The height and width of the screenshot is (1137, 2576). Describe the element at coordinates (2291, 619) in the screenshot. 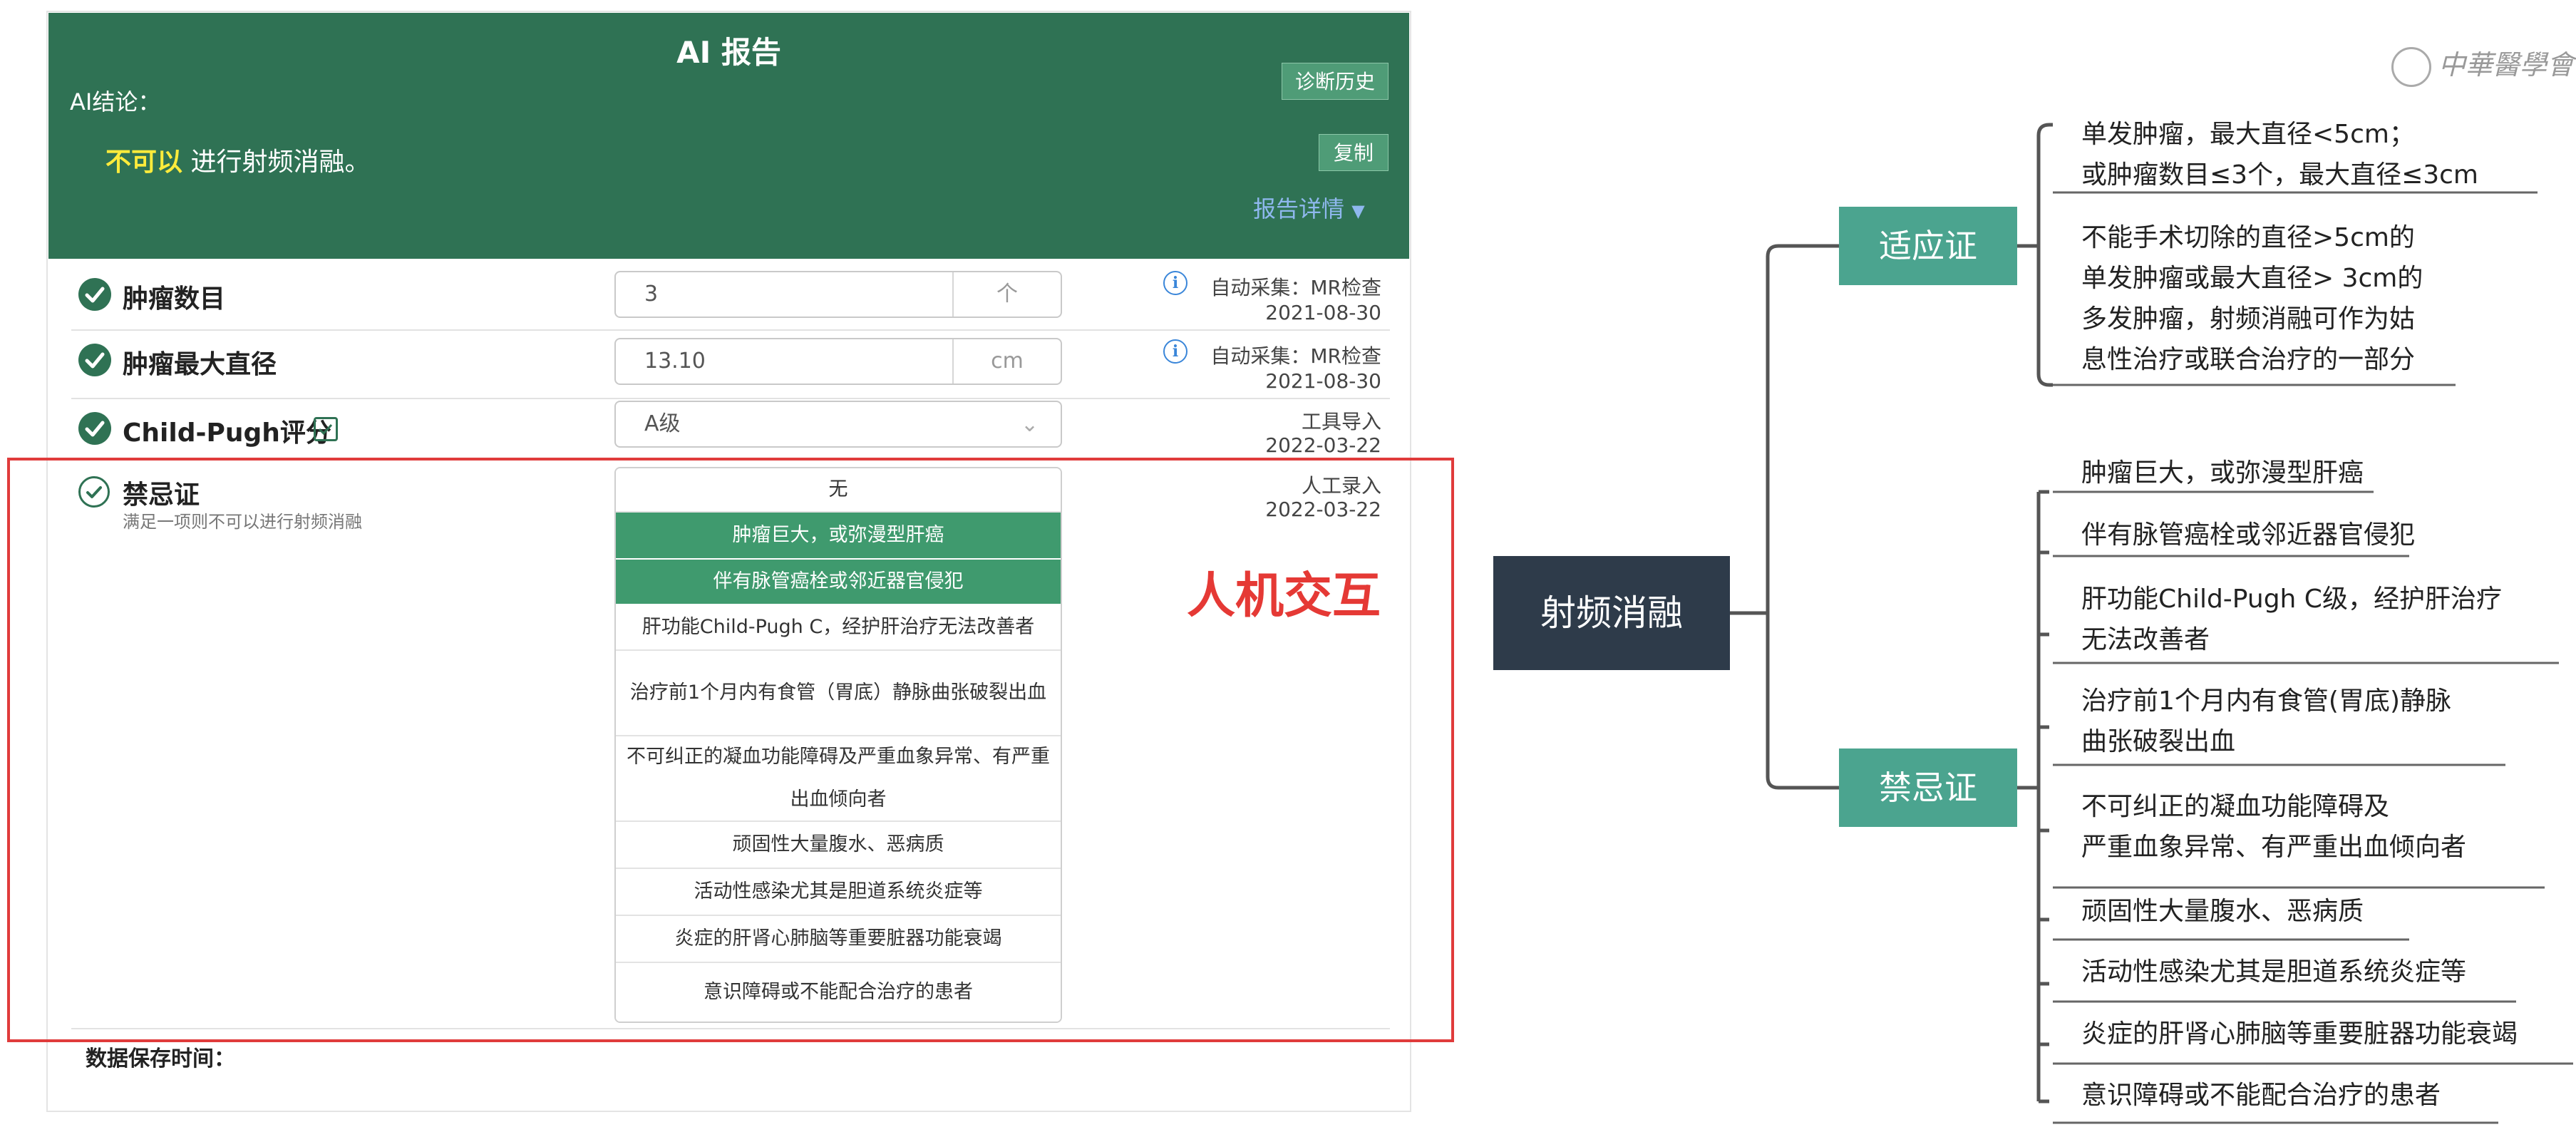

I see `contraindication-item: 肝功能Child-Pugh C级，经护肝治疗 无法改善者` at that location.